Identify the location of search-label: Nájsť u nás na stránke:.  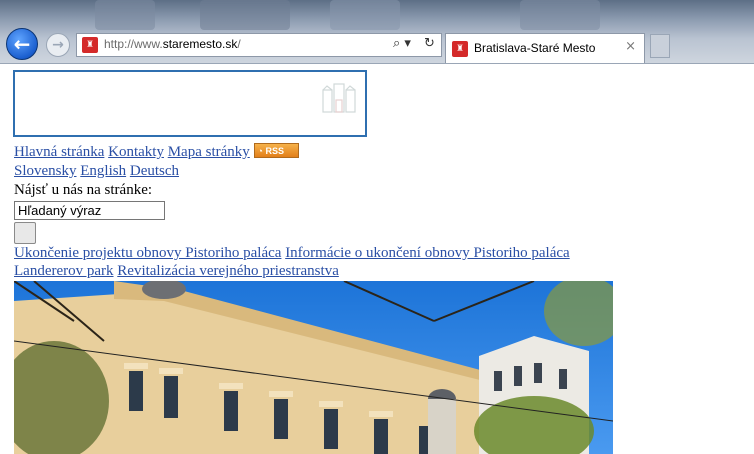
(83, 190).